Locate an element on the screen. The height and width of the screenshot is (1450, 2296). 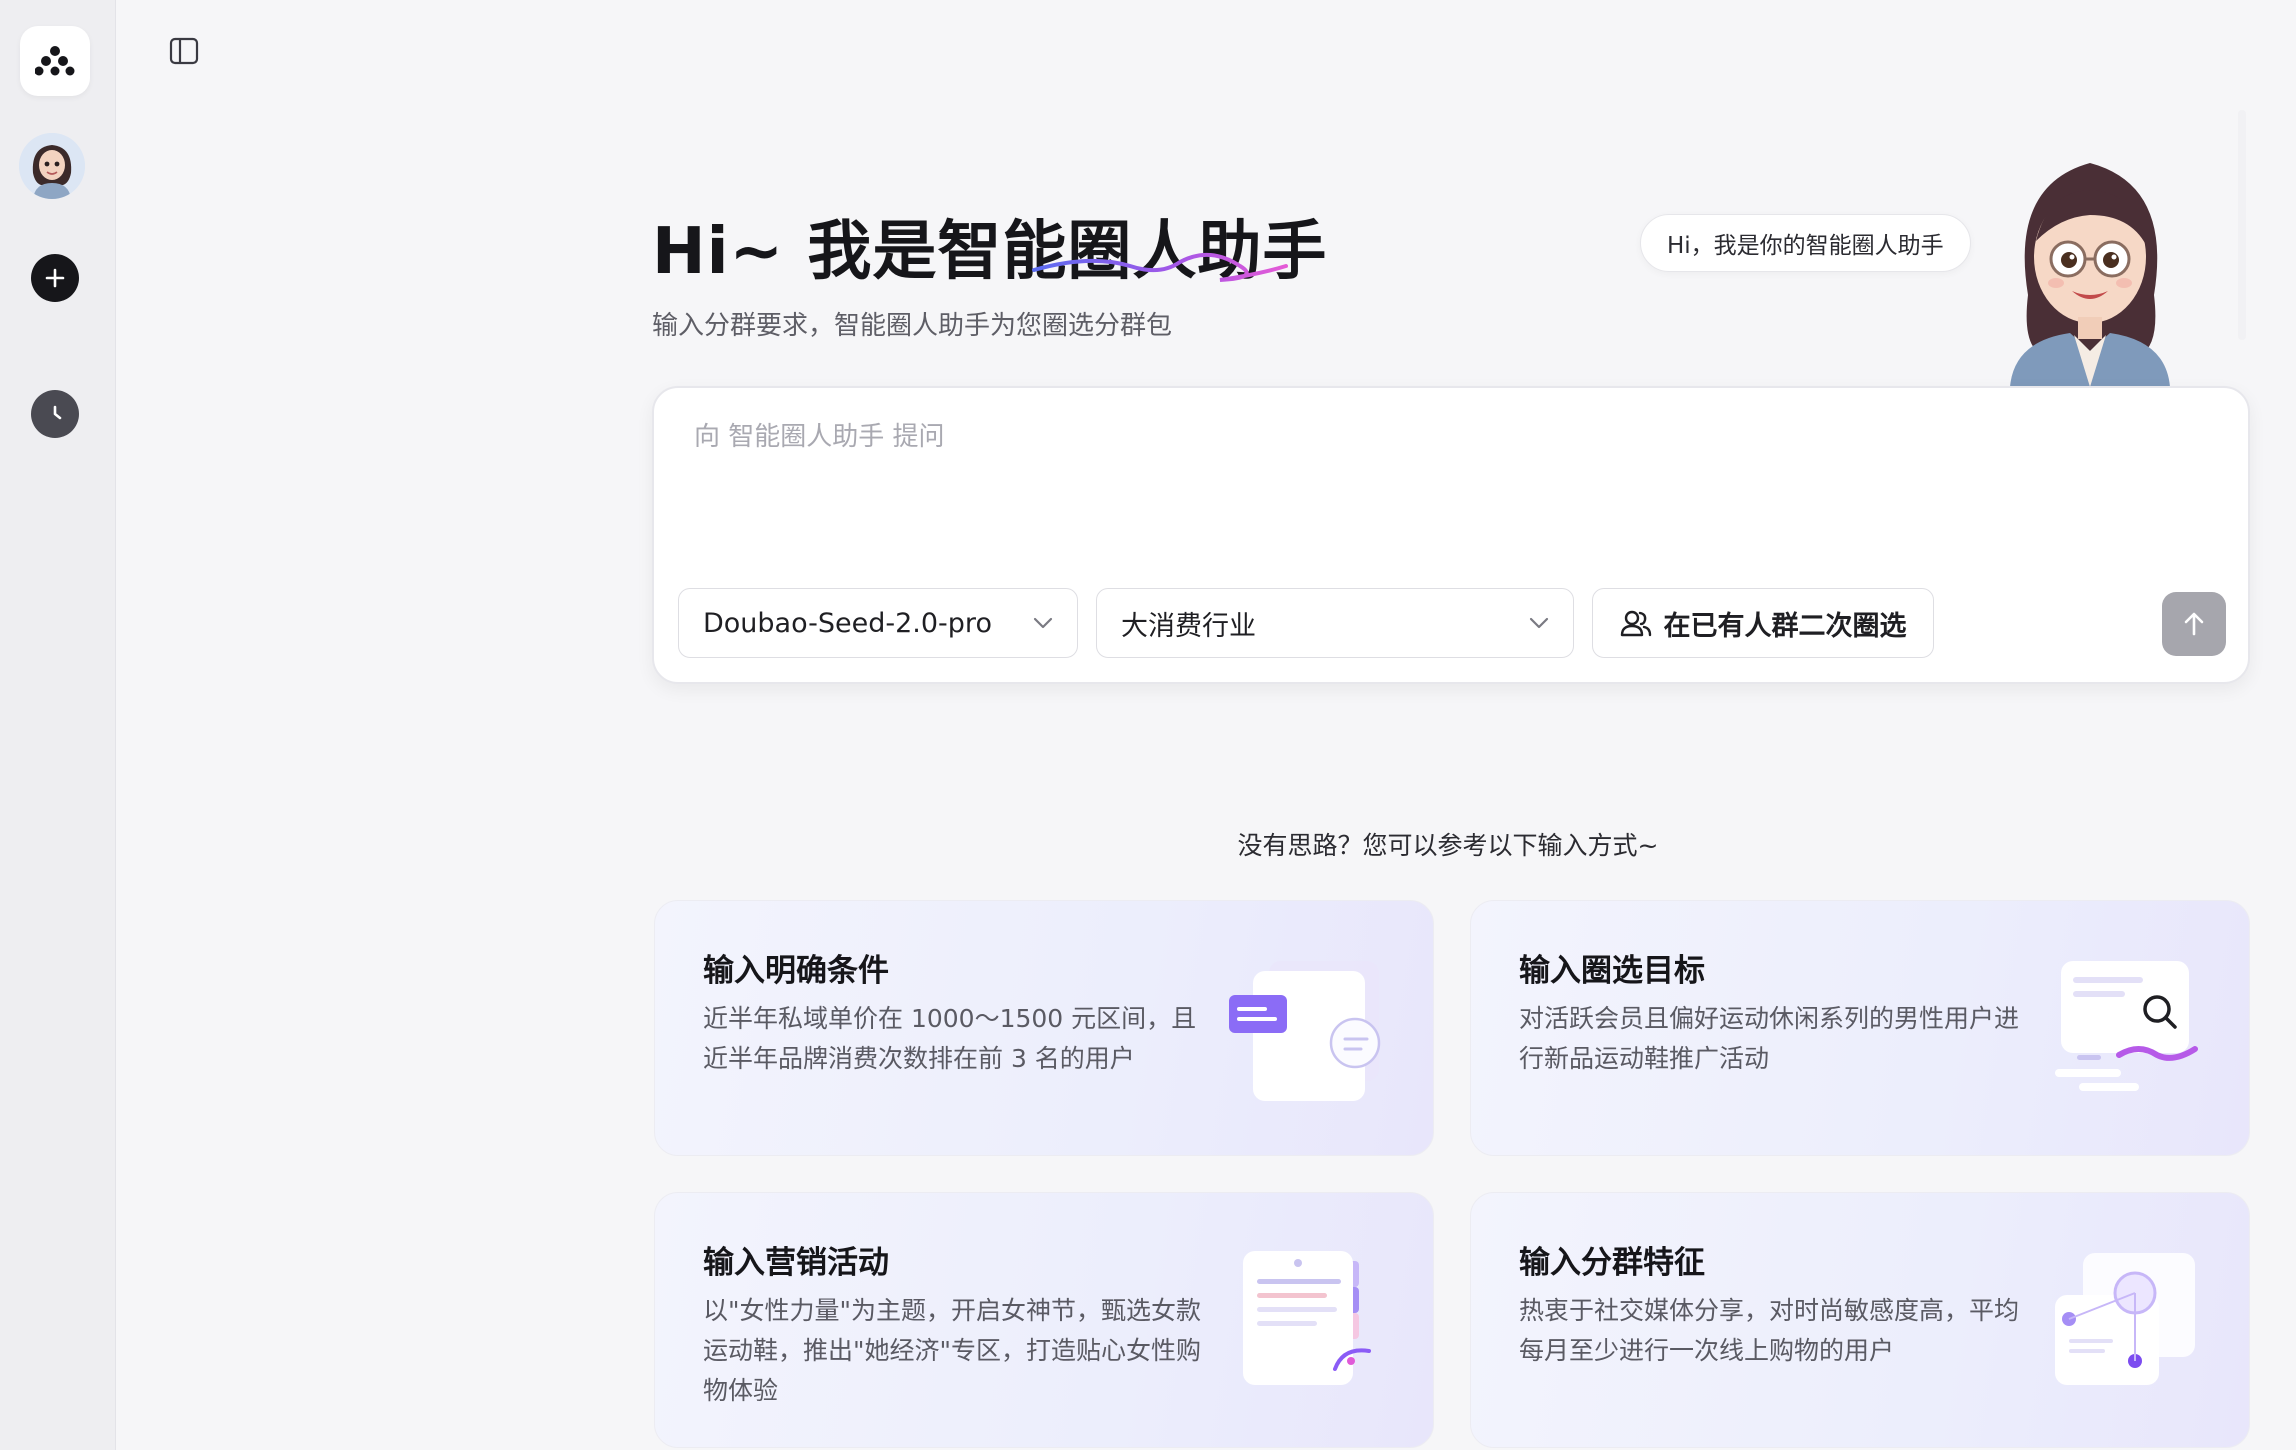
refine-existing-audience-button: 在已有人群二次圈选 is located at coordinates (1763, 623).